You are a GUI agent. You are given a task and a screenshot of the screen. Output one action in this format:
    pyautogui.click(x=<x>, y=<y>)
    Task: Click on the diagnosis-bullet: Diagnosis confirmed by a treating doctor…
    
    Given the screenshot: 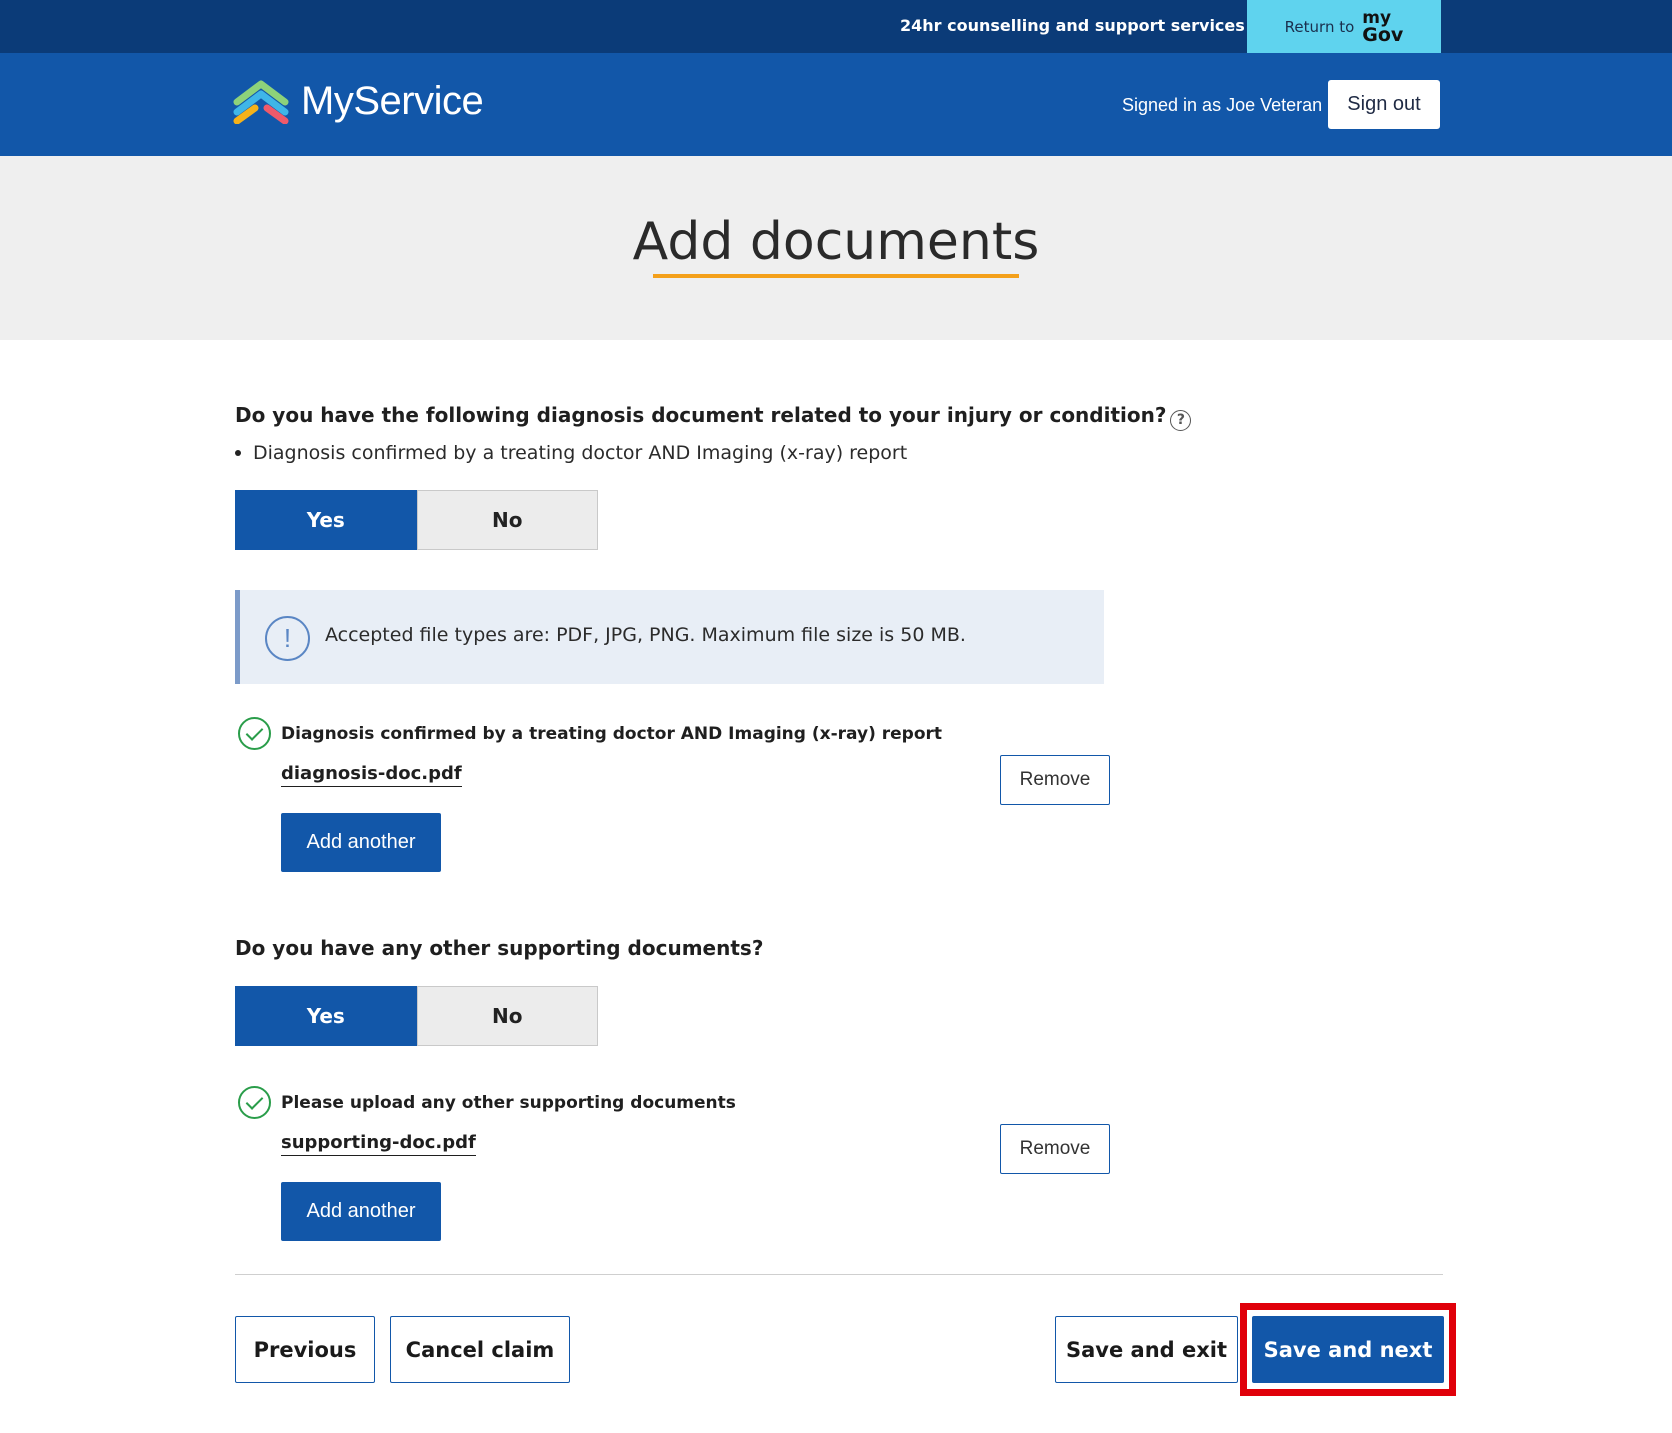 What is the action you would take?
    pyautogui.click(x=571, y=453)
    